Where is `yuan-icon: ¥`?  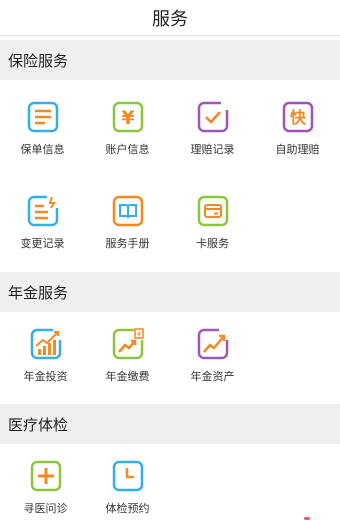
yuan-icon: ¥ is located at coordinates (128, 117).